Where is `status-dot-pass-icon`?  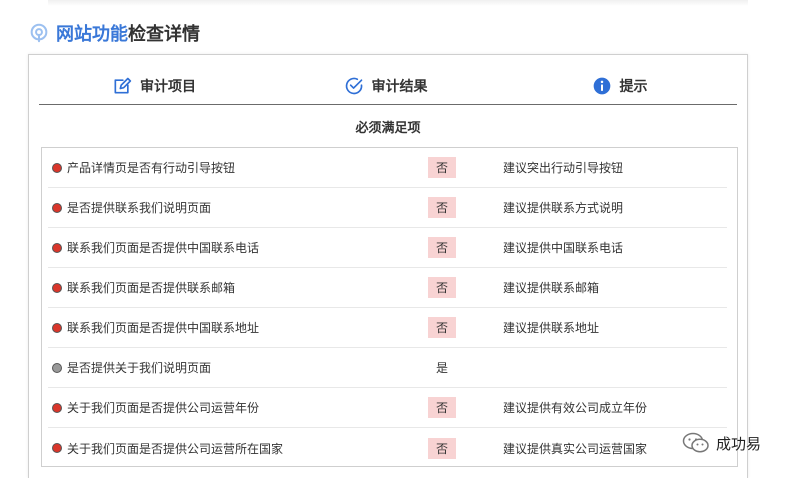
status-dot-pass-icon is located at coordinates (57, 367).